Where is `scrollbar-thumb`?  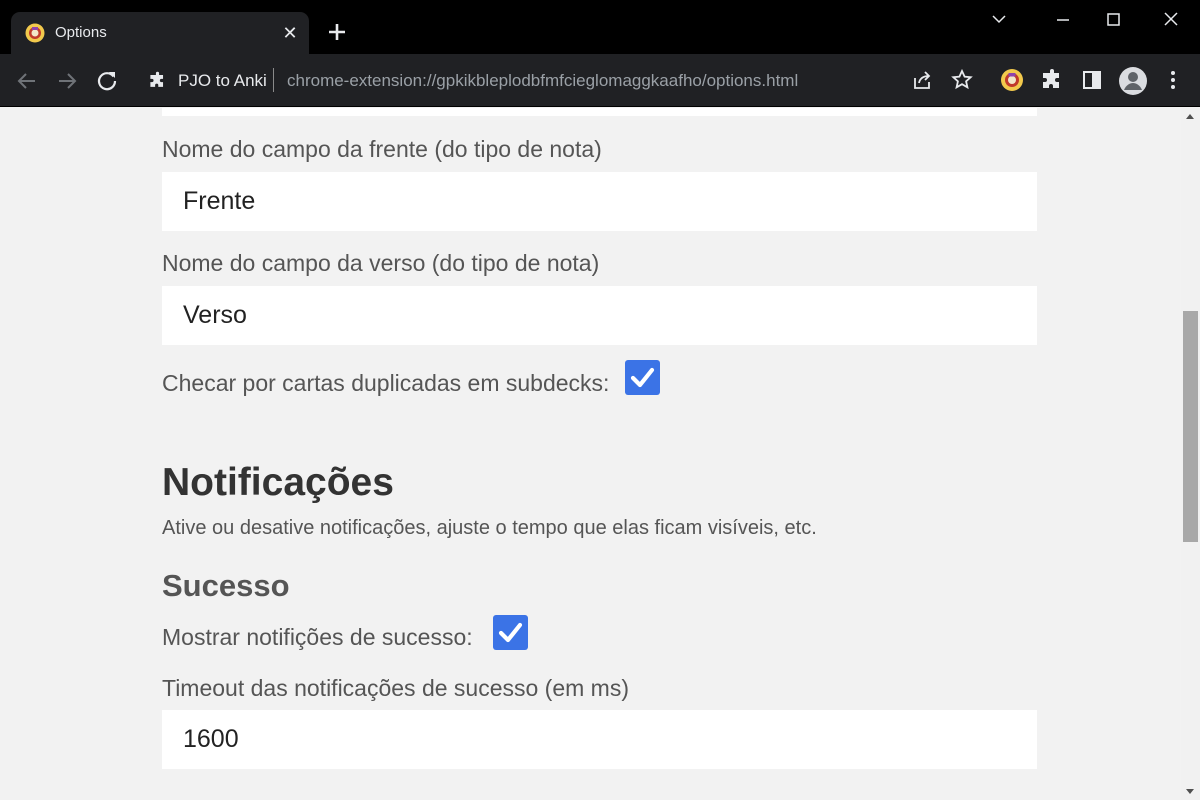 scrollbar-thumb is located at coordinates (1190, 426).